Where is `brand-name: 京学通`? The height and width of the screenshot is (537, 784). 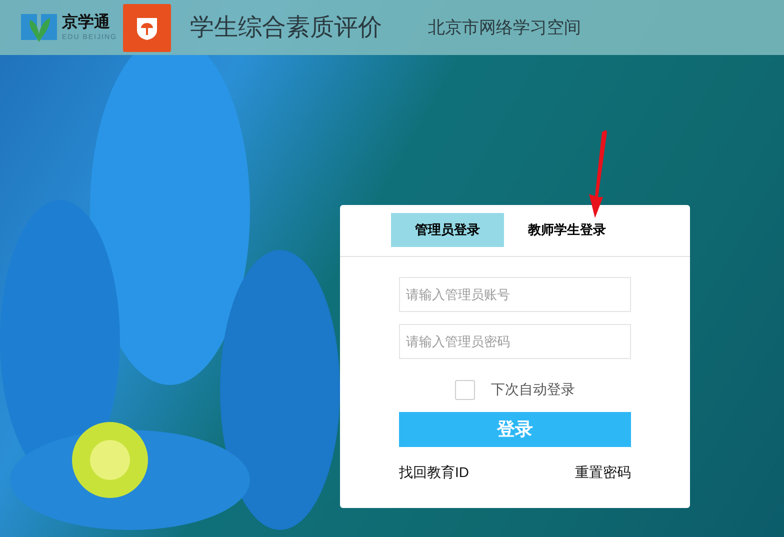
brand-name: 京学通 is located at coordinates (86, 22).